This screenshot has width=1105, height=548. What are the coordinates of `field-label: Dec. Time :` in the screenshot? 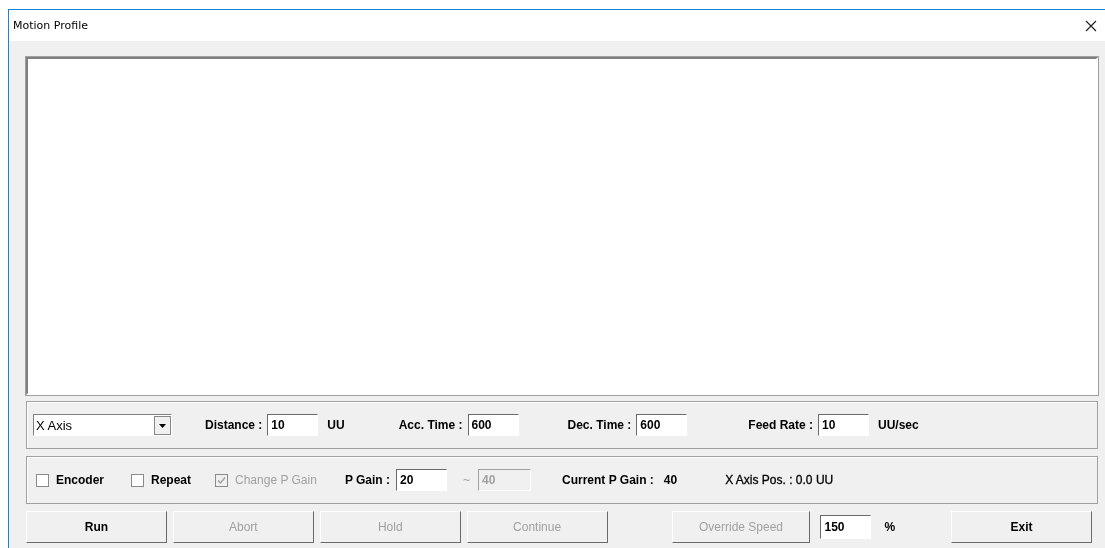 It's located at (599, 425).